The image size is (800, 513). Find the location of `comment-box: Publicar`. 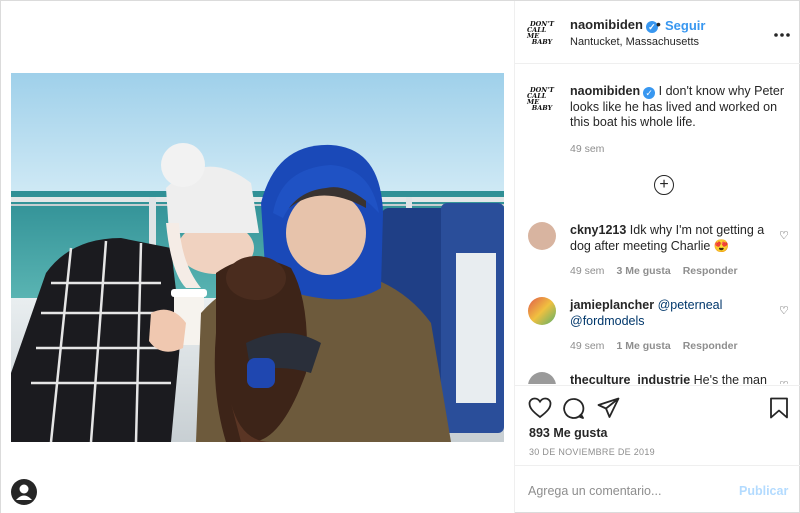

comment-box: Publicar is located at coordinates (657, 489).